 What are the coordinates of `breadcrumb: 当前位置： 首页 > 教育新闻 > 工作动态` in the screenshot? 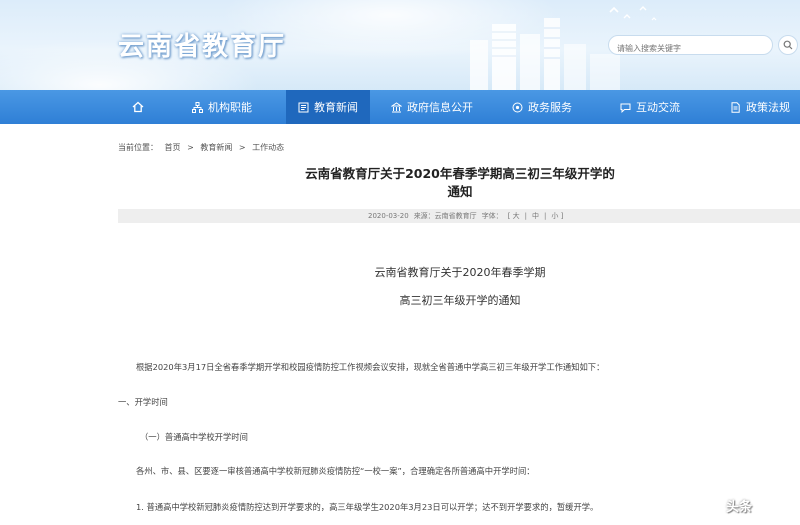 It's located at (203, 147).